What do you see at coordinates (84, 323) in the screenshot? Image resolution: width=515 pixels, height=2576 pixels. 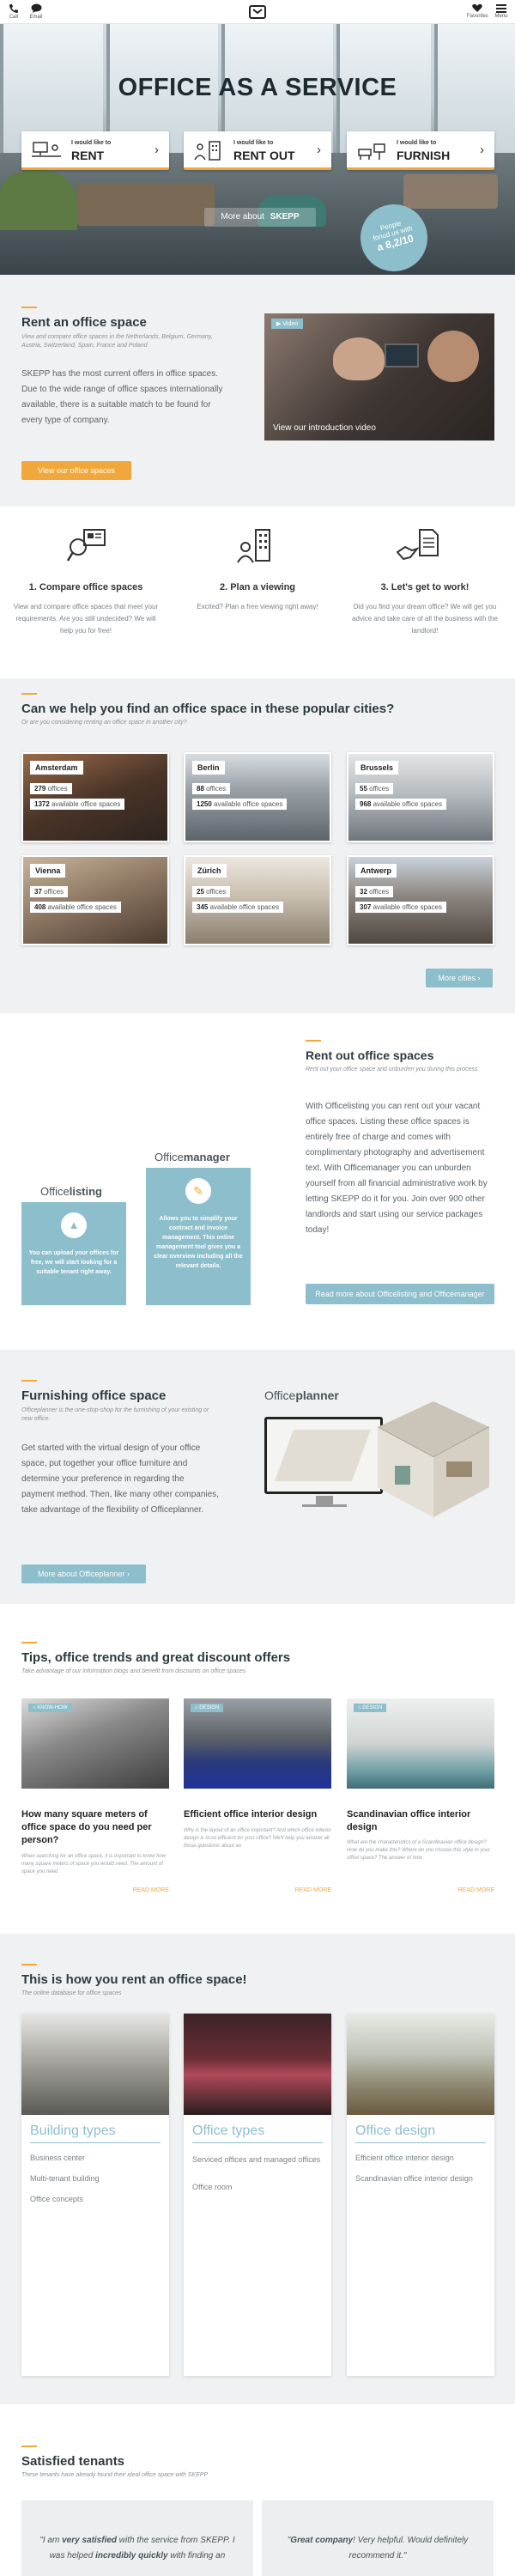 I see `intro-title: Rent an office space` at bounding box center [84, 323].